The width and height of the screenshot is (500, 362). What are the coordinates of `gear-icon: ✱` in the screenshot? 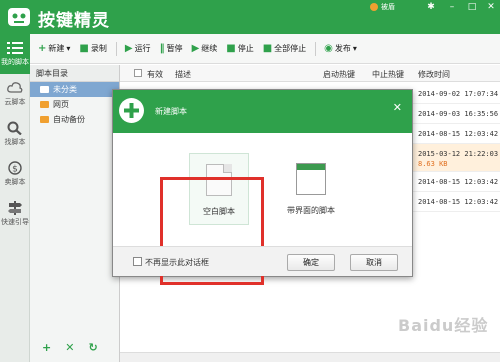 It's located at (431, 7).